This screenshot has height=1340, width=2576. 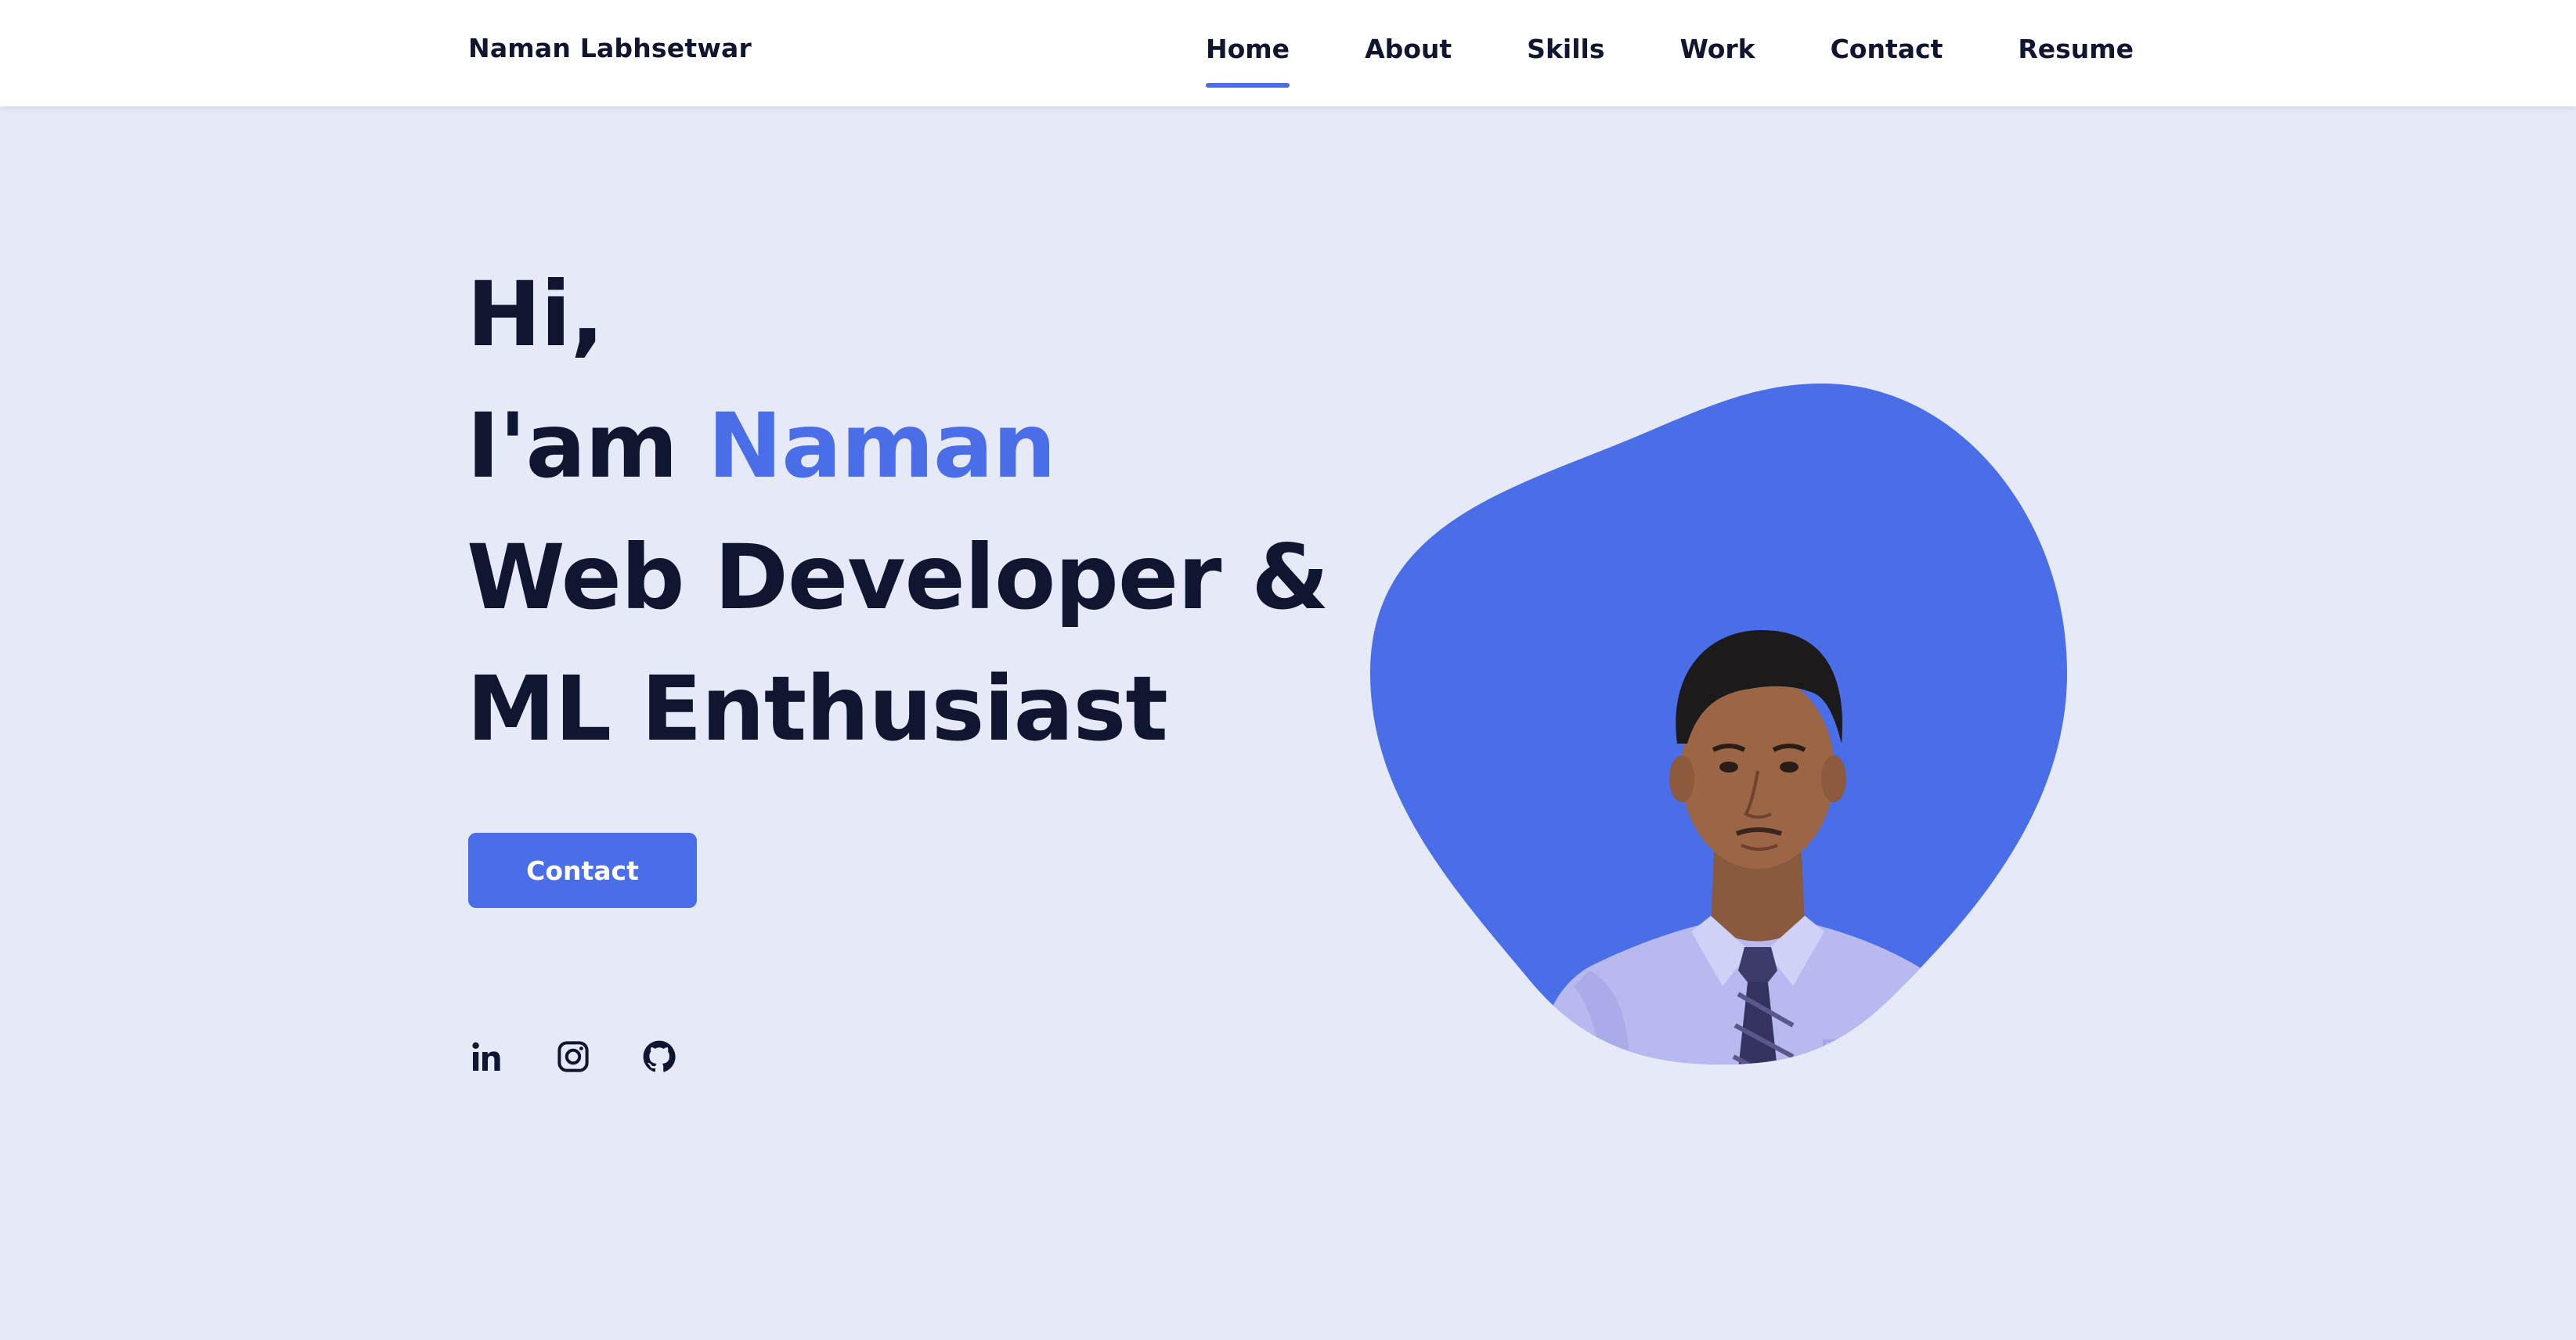 I want to click on main-nav: Home About Skills Work Contact Resume, so click(x=1670, y=60).